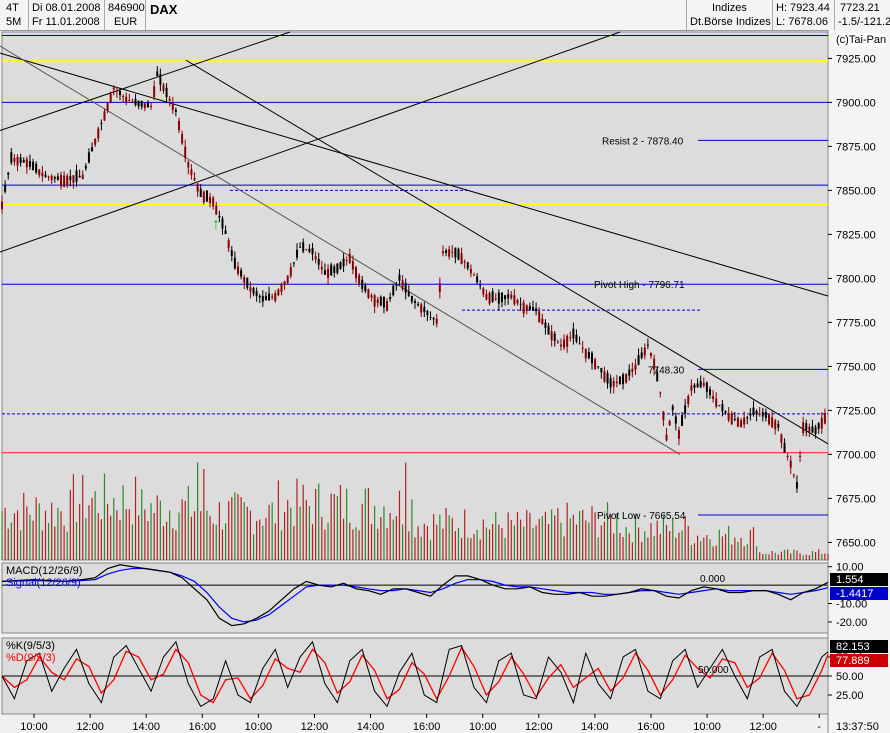  Describe the element at coordinates (856, 279) in the screenshot. I see `price-tick-label: 7800.00` at that location.